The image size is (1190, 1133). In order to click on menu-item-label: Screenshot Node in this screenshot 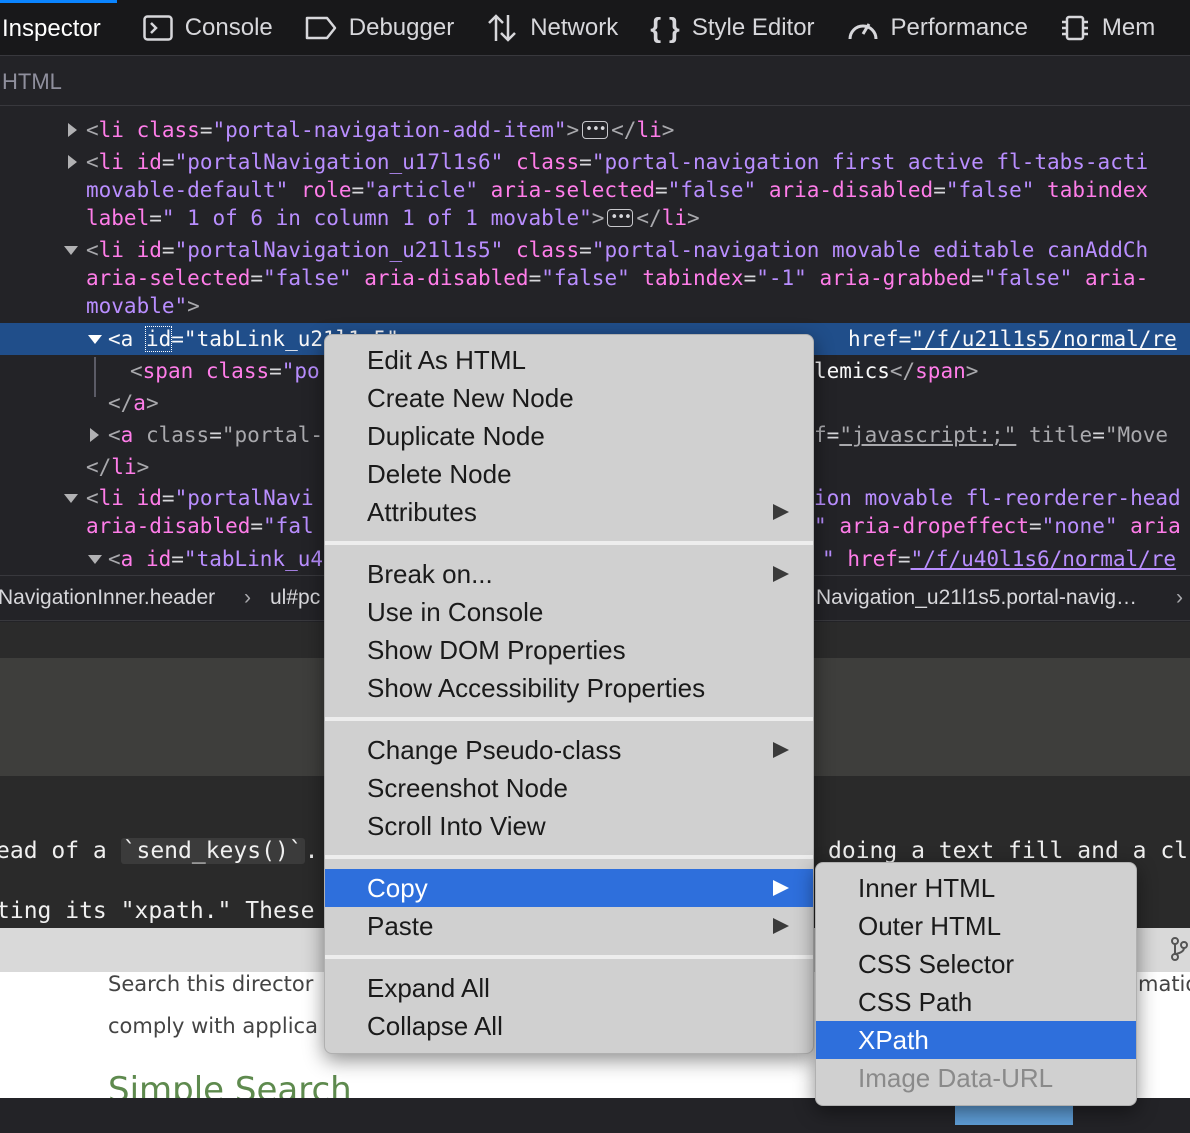, I will do `click(467, 788)`.